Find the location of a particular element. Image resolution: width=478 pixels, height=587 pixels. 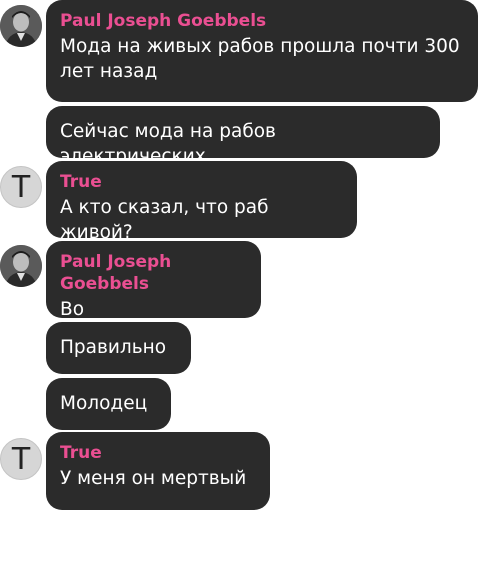

message-bubble: Правильно is located at coordinates (118, 348).